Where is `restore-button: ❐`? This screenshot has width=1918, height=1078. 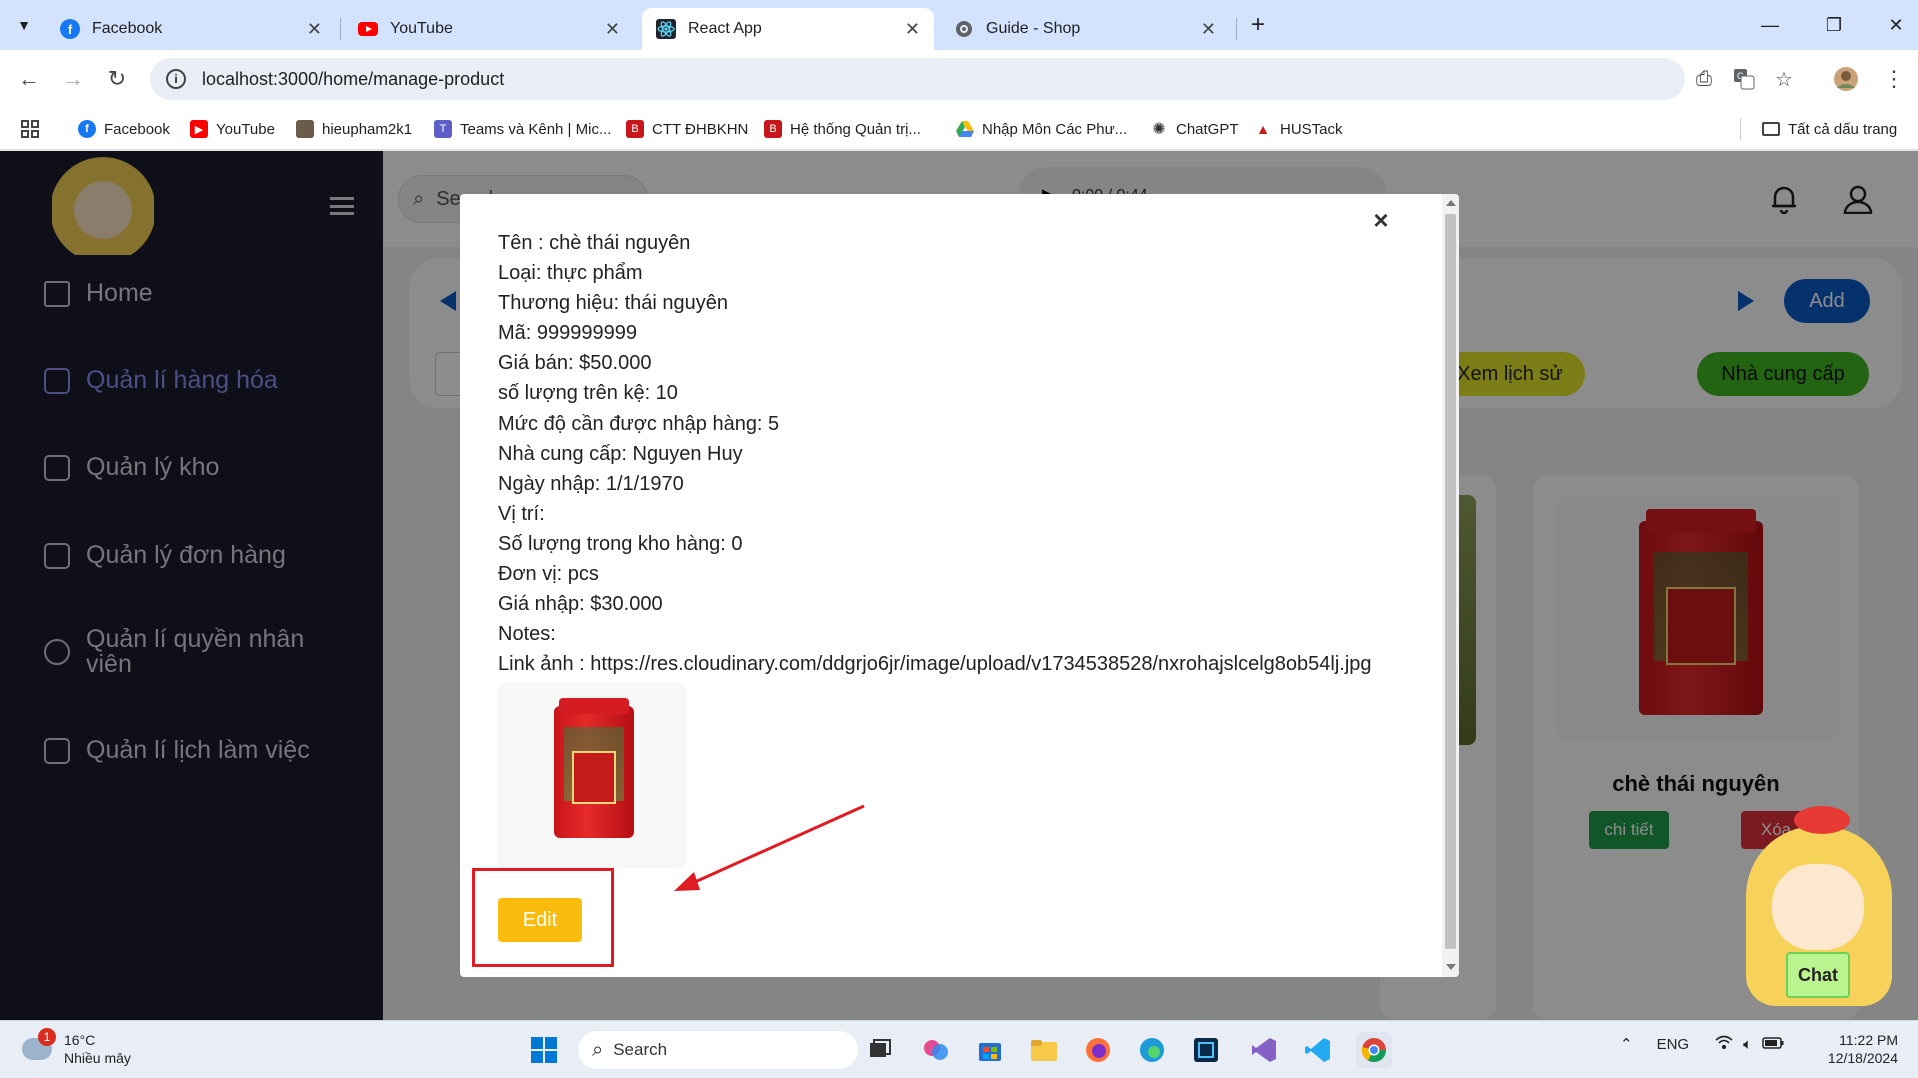 restore-button: ❐ is located at coordinates (1834, 25).